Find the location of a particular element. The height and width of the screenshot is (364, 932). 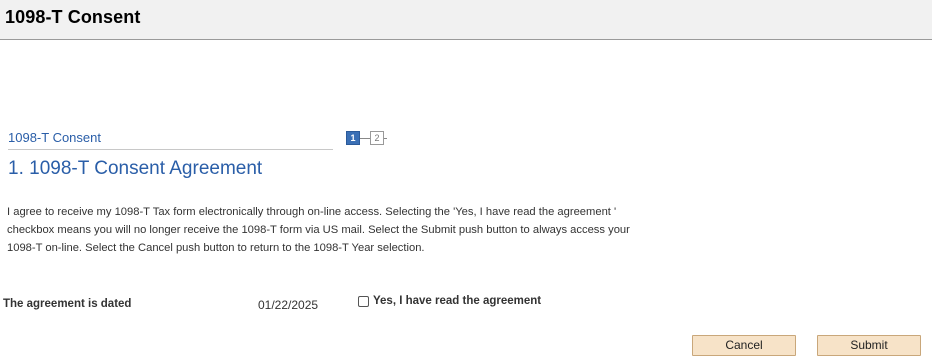

agreement-date-value: 01/22/2025 is located at coordinates (288, 305).